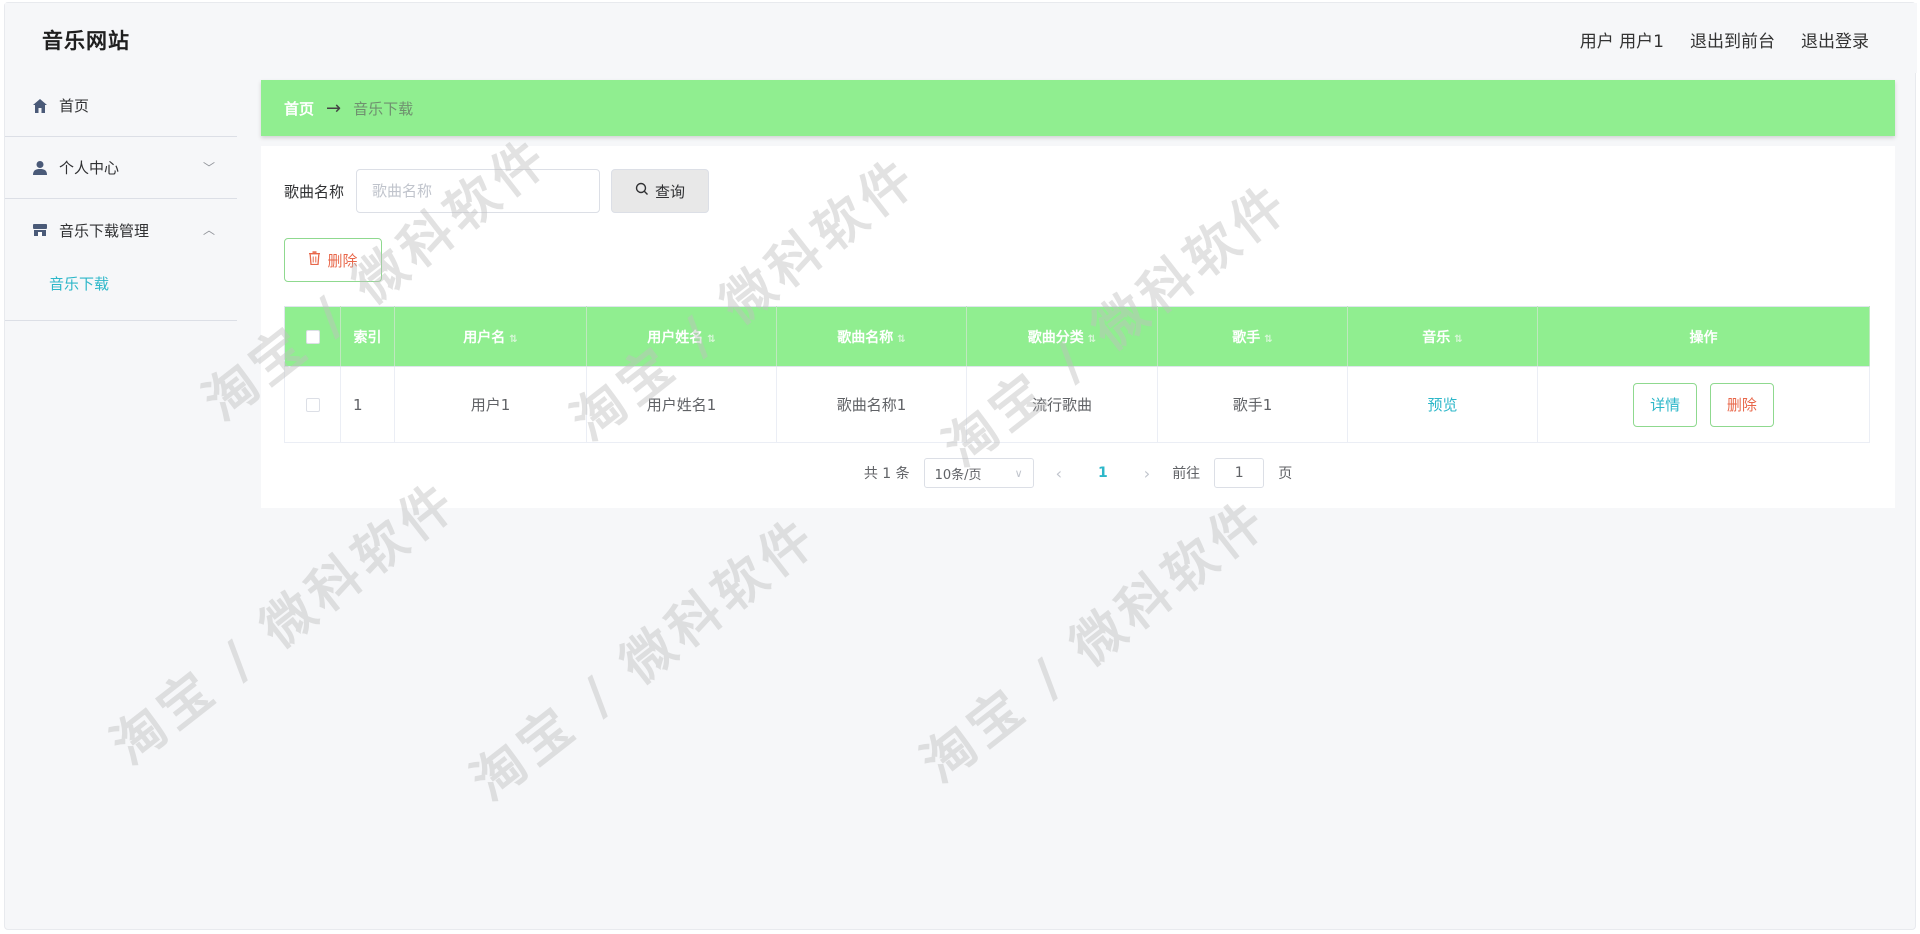  Describe the element at coordinates (1239, 473) in the screenshot. I see `goto-page-input` at that location.